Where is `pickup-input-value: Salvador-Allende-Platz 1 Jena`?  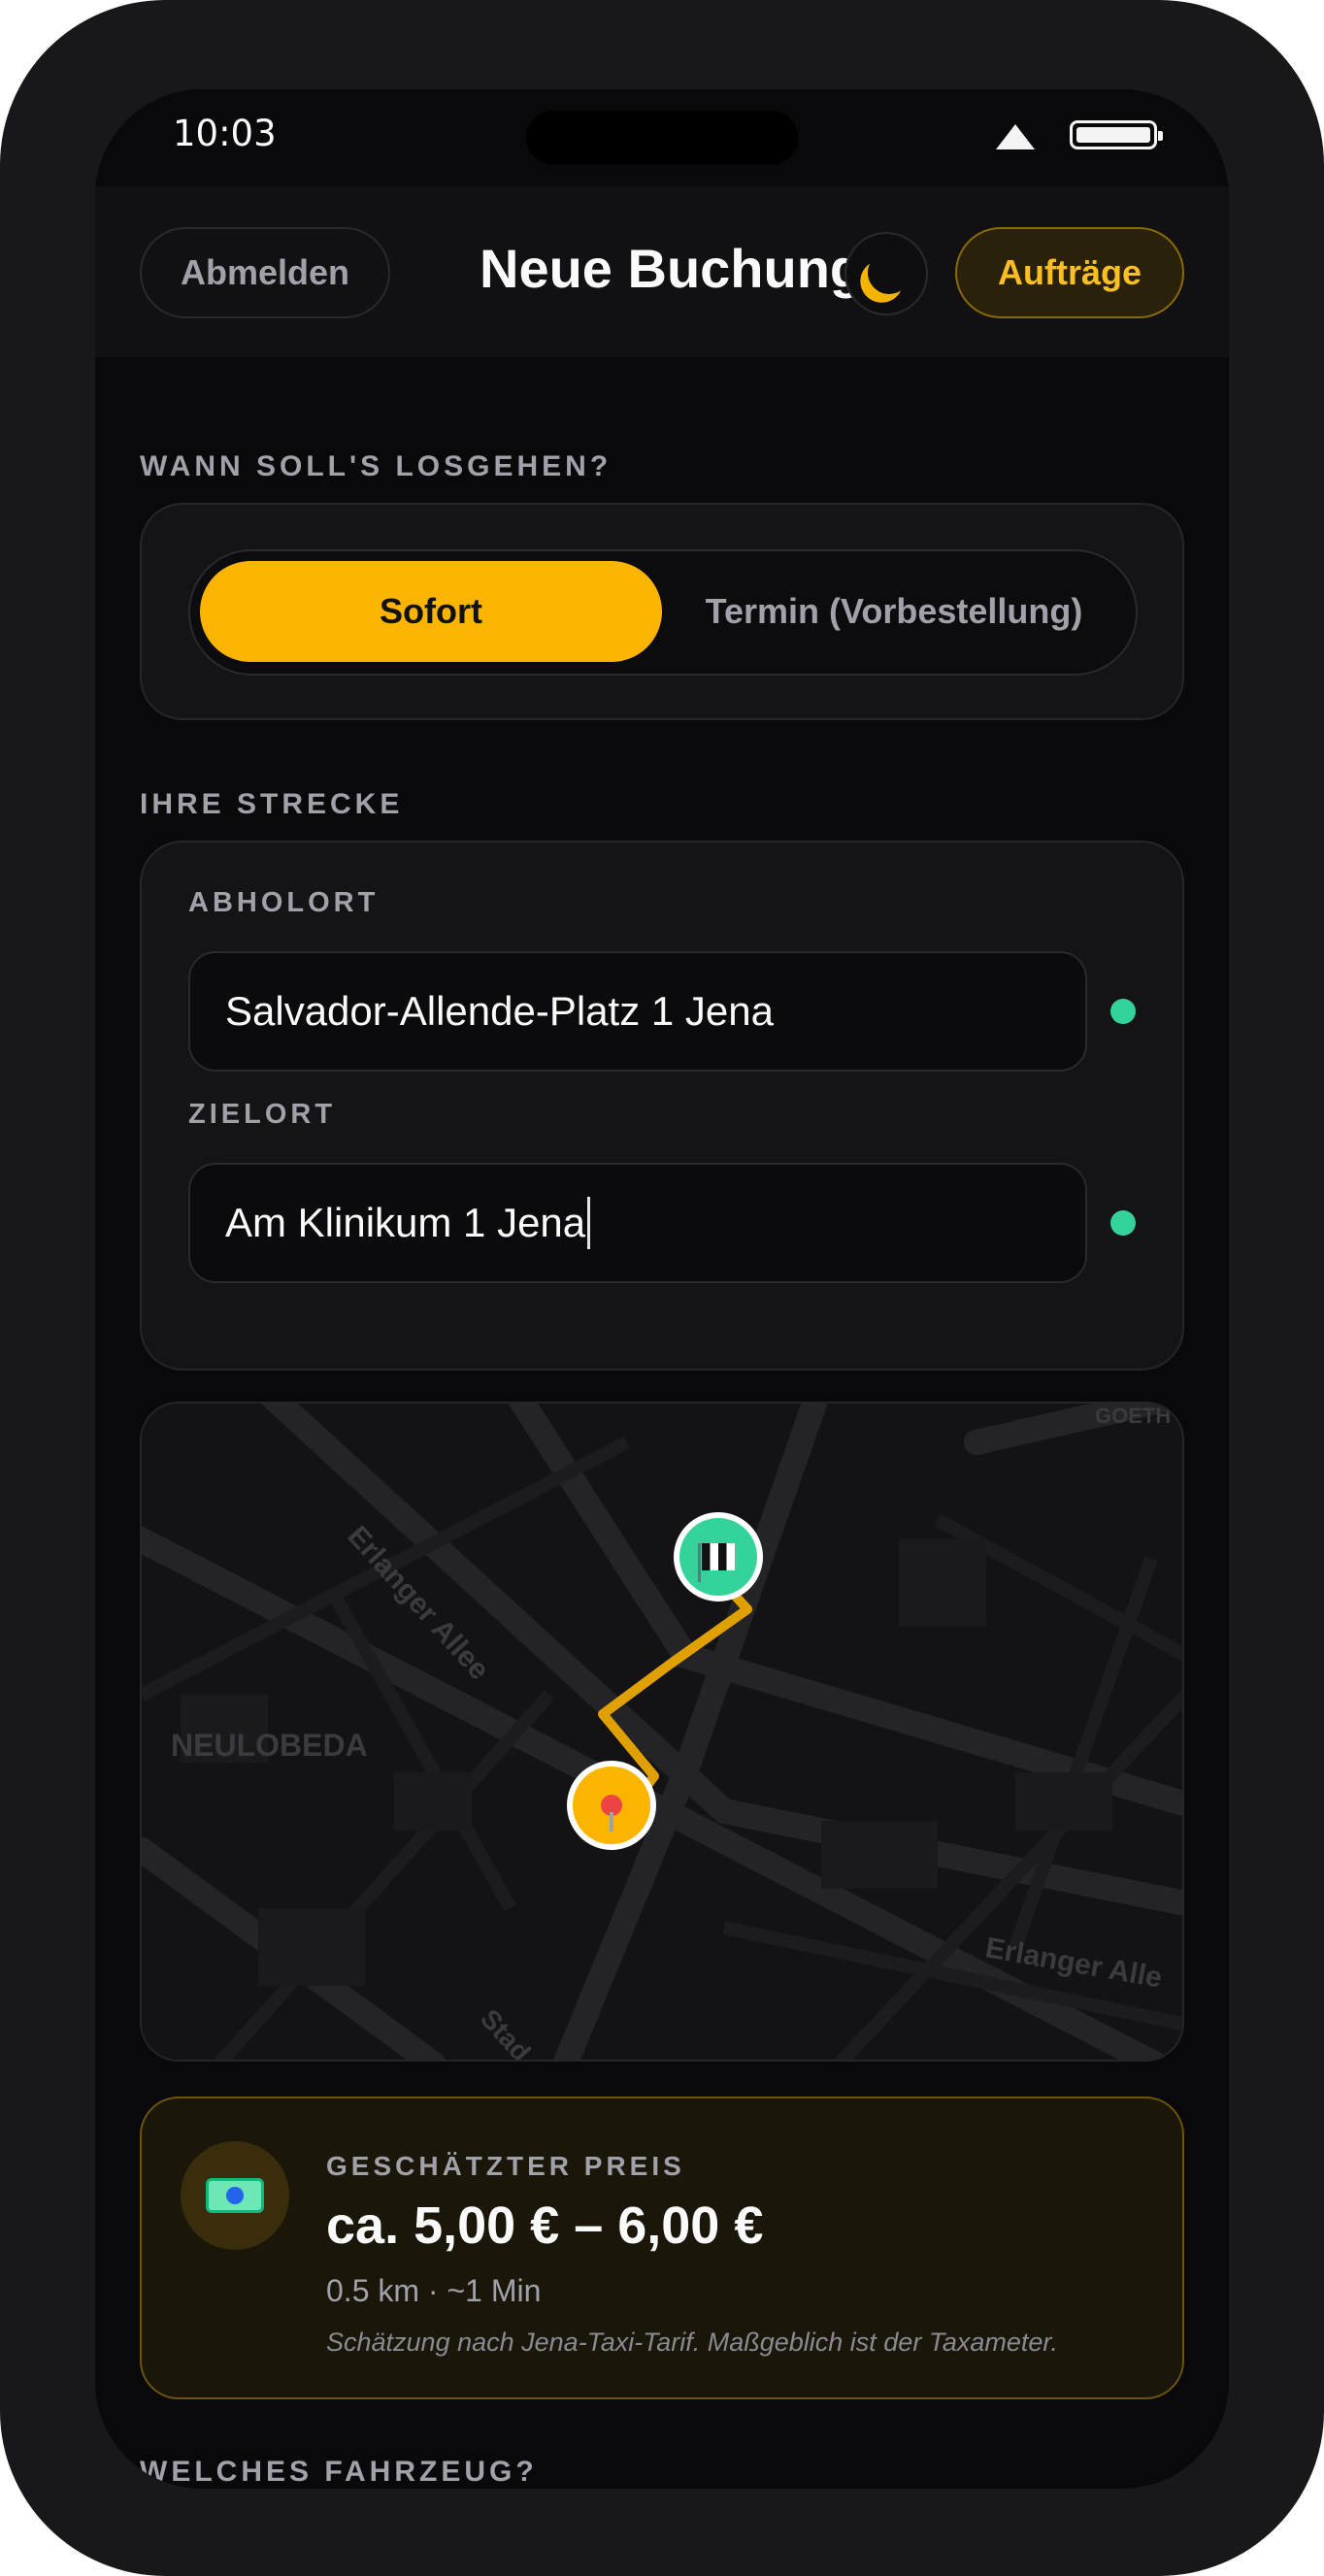 pickup-input-value: Salvador-Allende-Platz 1 Jena is located at coordinates (499, 1011).